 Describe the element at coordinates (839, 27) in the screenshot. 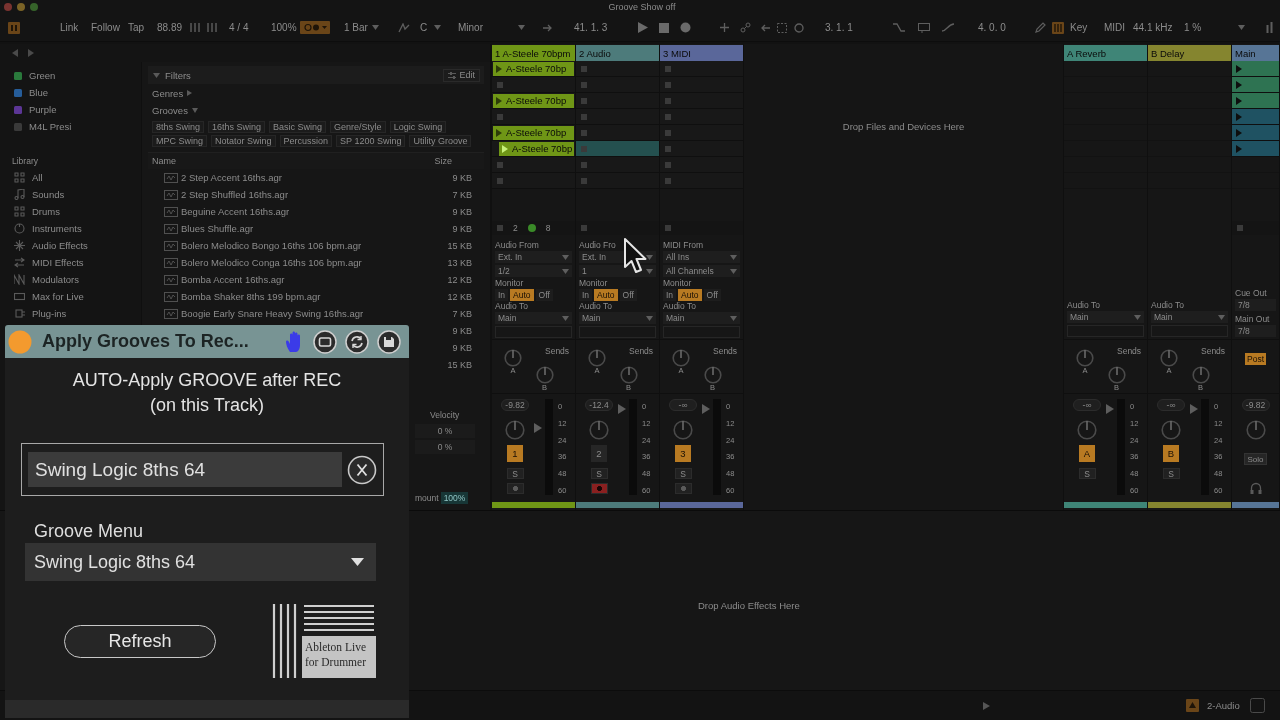

I see `loop-start-field: 3. 1. 1` at that location.